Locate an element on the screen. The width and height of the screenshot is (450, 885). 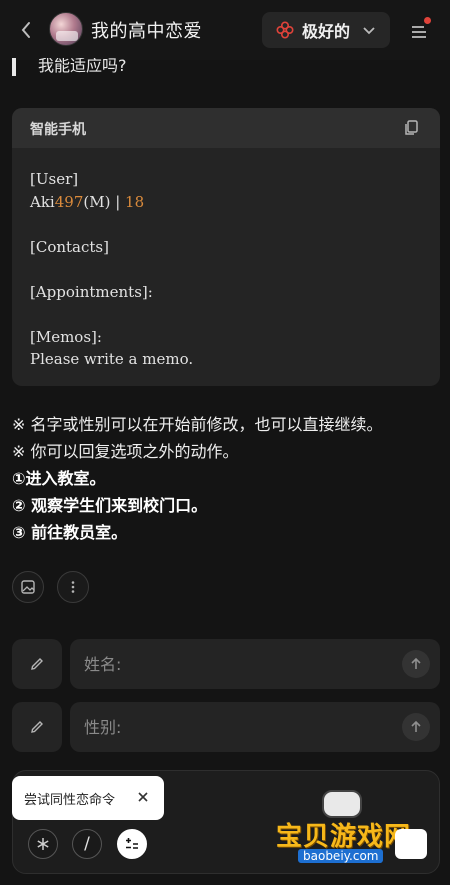
more-button is located at coordinates (73, 587).